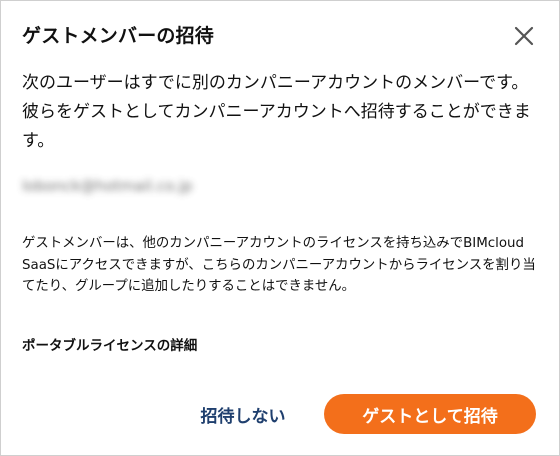  Describe the element at coordinates (430, 414) in the screenshot. I see `invite-as-guest-button: ゲストとして招待` at that location.